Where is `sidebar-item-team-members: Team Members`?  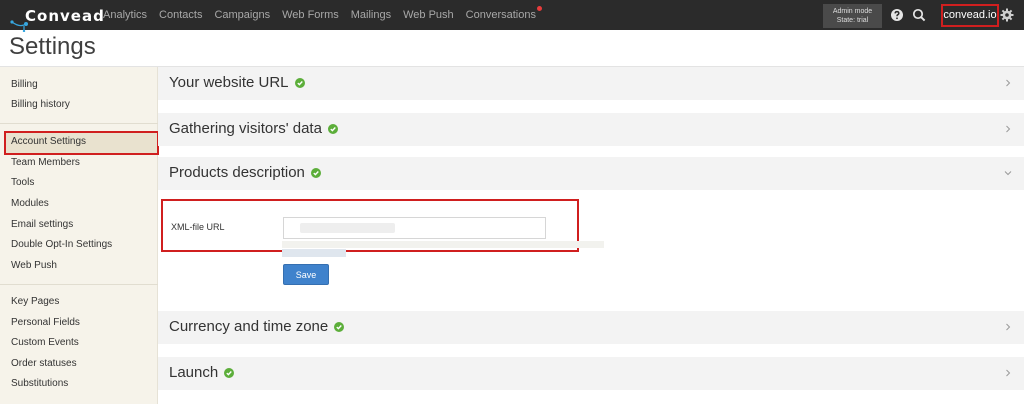
sidebar-item-team-members: Team Members is located at coordinates (45, 162).